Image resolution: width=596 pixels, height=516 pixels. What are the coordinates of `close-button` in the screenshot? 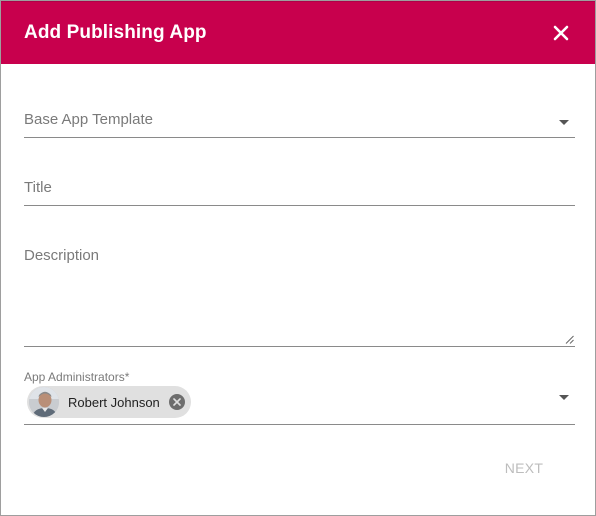 It's located at (561, 33).